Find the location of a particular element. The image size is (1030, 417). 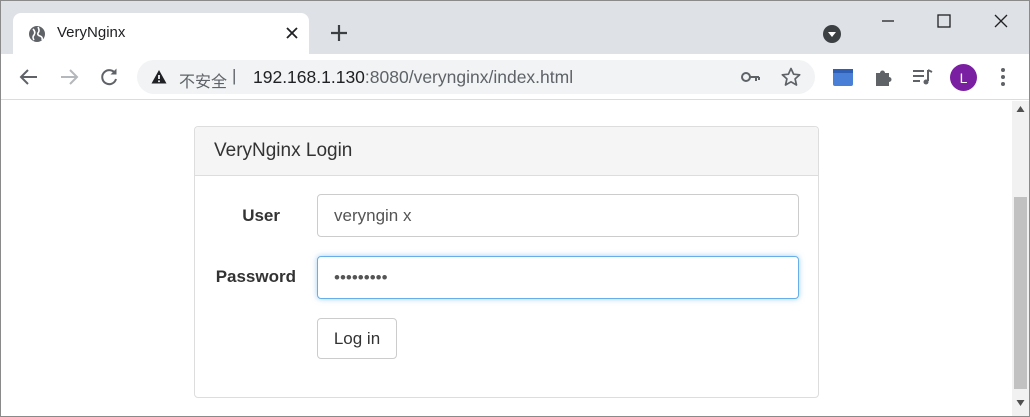

new-tab-icon is located at coordinates (339, 33).